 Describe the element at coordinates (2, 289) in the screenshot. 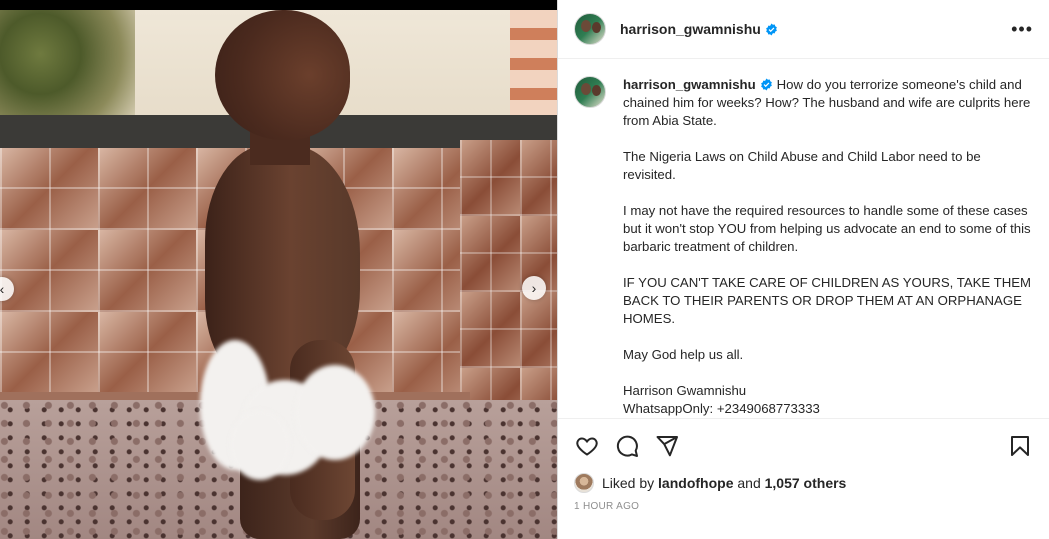

I see `chevron-left-icon: ‹` at that location.